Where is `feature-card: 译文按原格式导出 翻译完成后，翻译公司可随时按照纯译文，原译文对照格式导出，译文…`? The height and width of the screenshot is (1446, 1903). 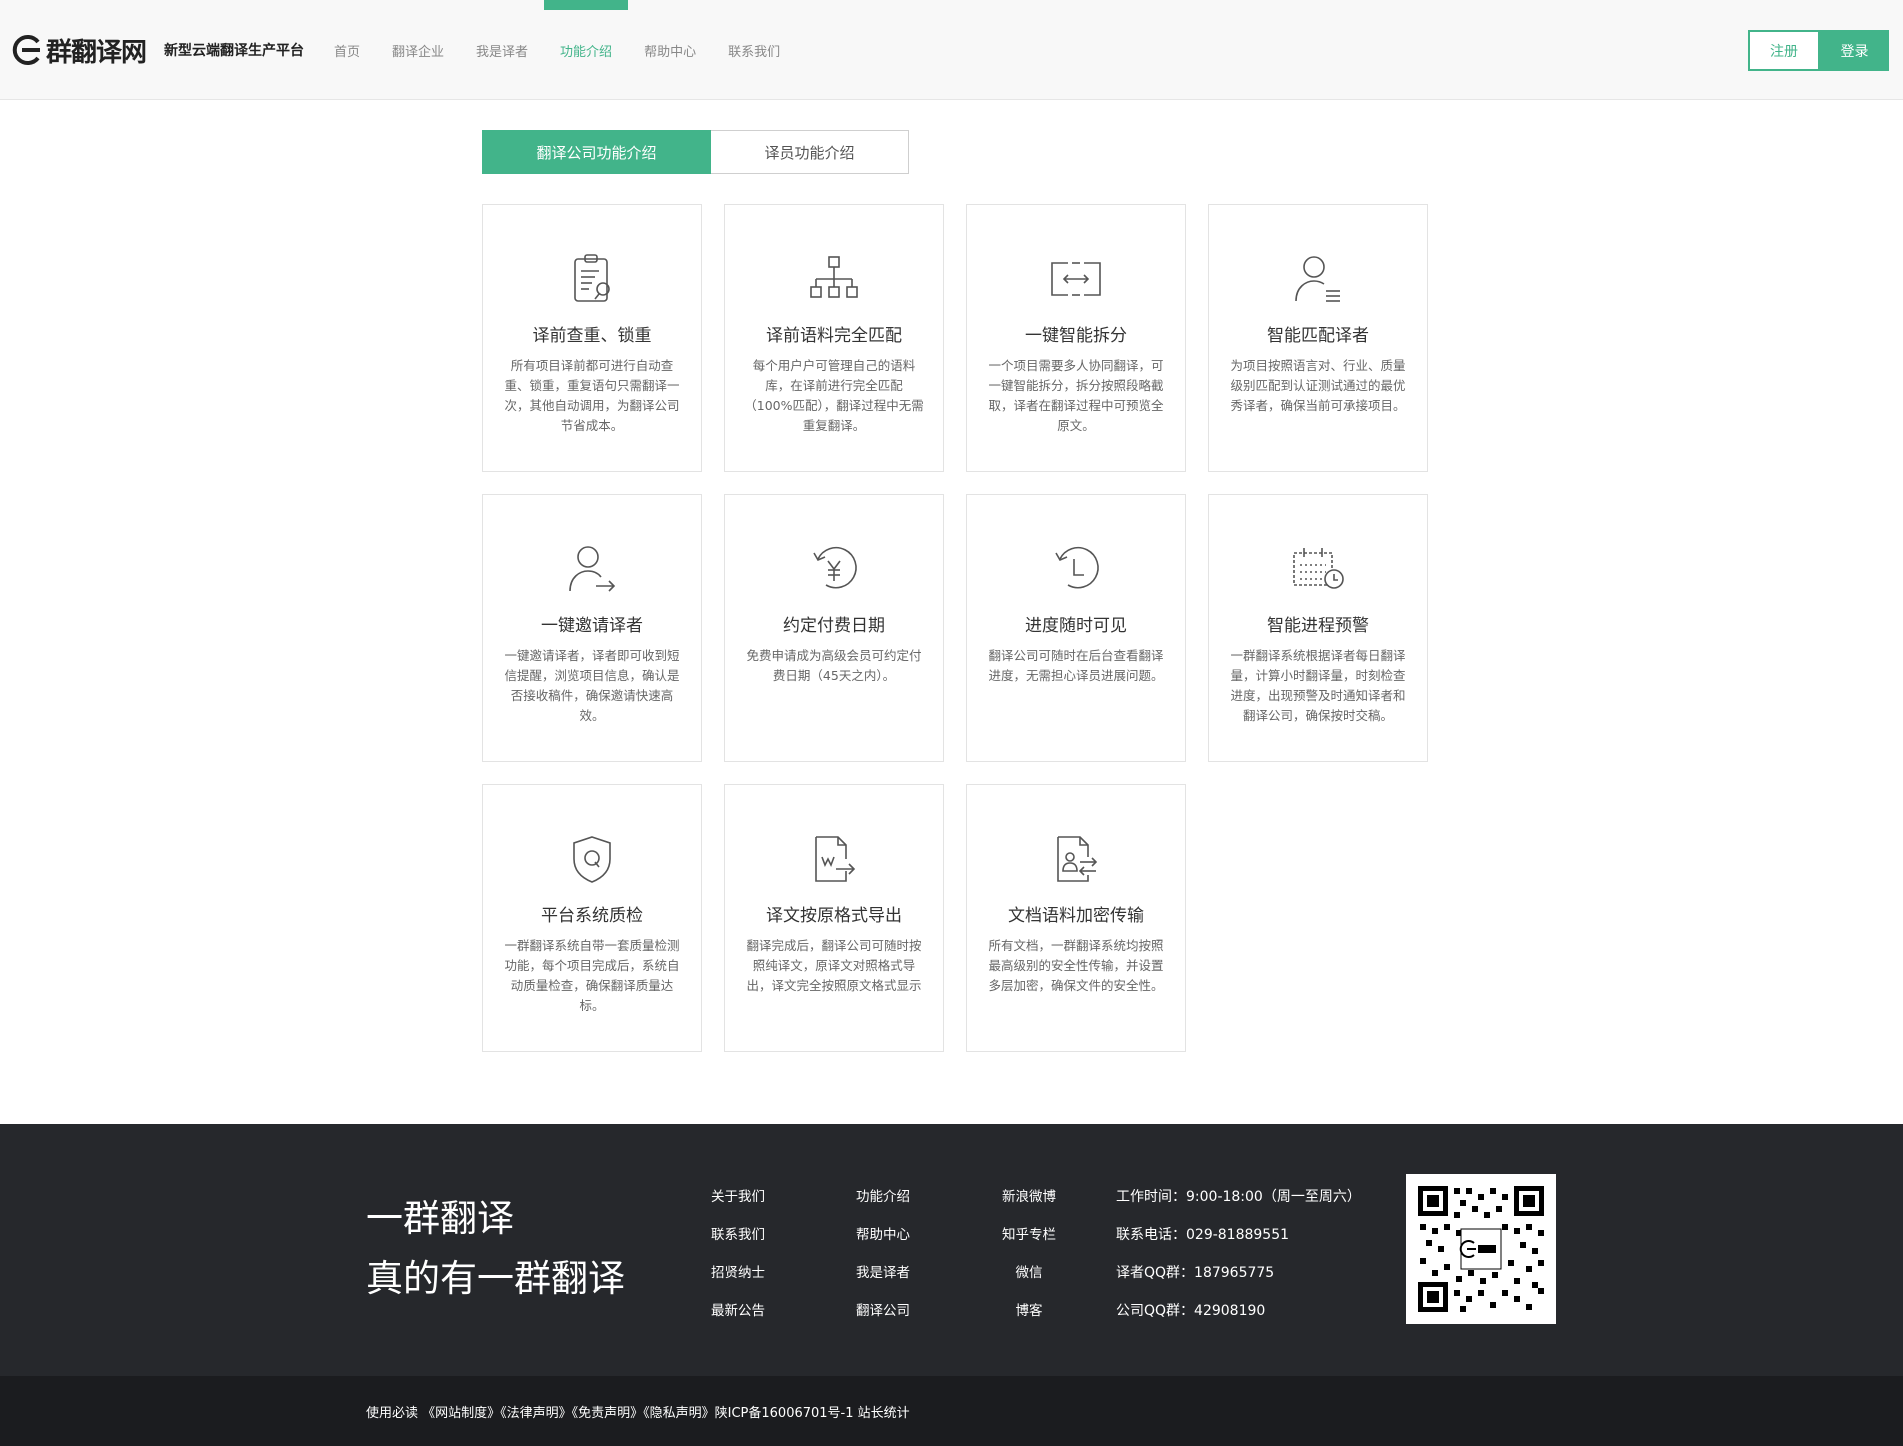 feature-card: 译文按原格式导出 翻译完成后，翻译公司可随时按照纯译文，原译文对照格式导出，译文… is located at coordinates (834, 918).